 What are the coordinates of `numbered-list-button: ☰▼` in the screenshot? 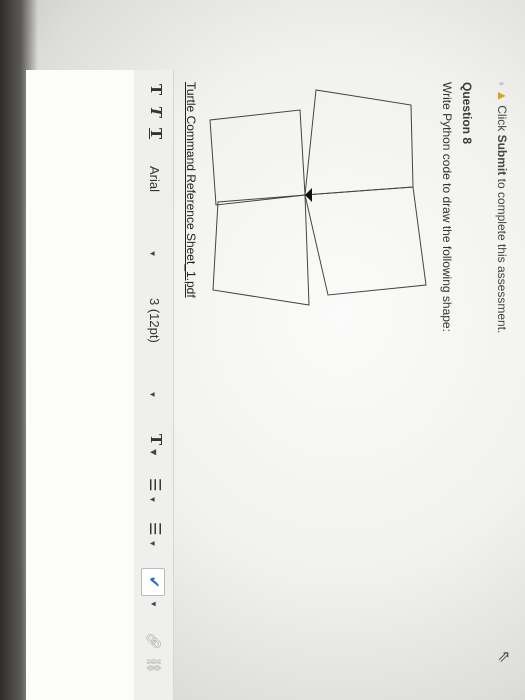 It's located at (155, 534).